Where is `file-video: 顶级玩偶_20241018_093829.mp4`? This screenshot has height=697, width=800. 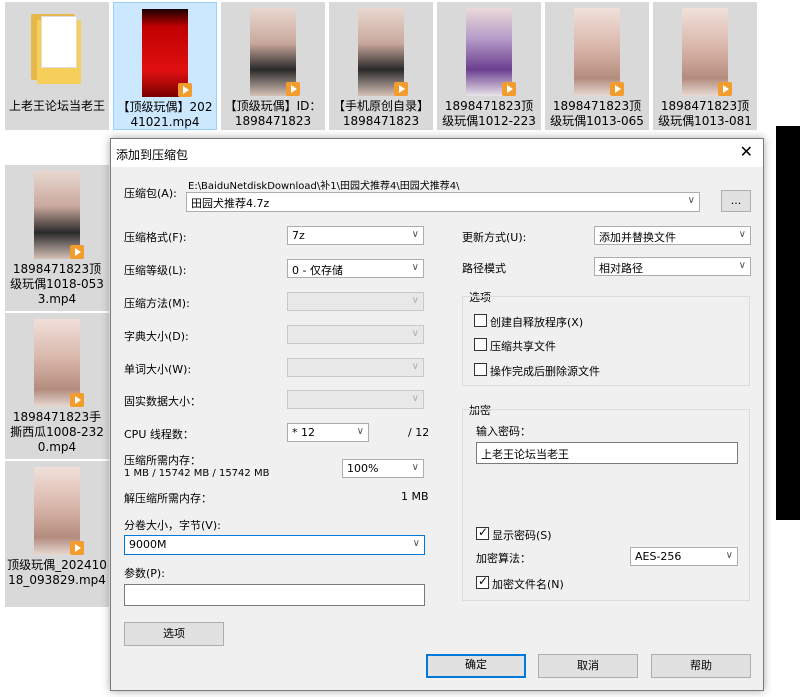 file-video: 顶级玩偶_20241018_093829.mp4 is located at coordinates (57, 534).